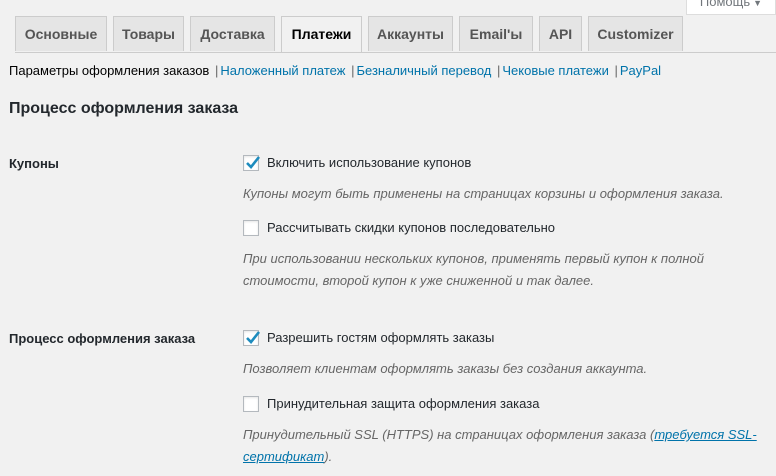  I want to click on tab-api: API, so click(560, 33).